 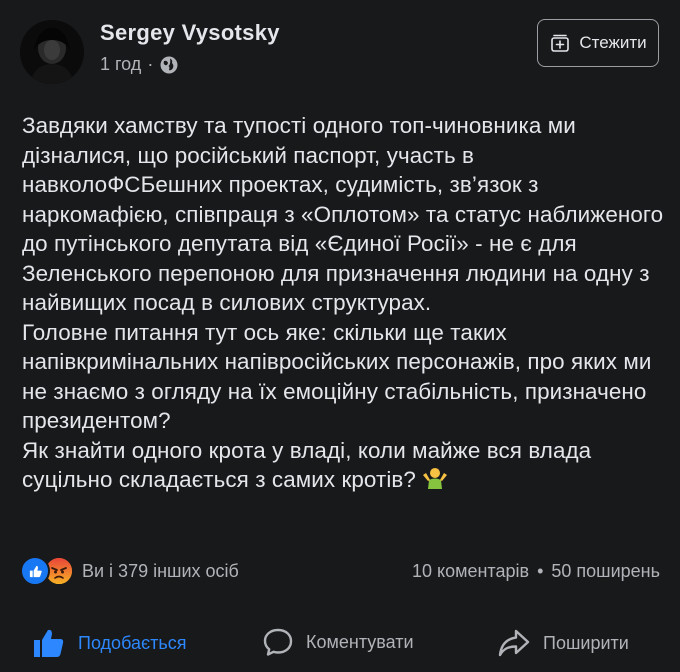 I want to click on comment-label: Коментувати, so click(x=360, y=641).